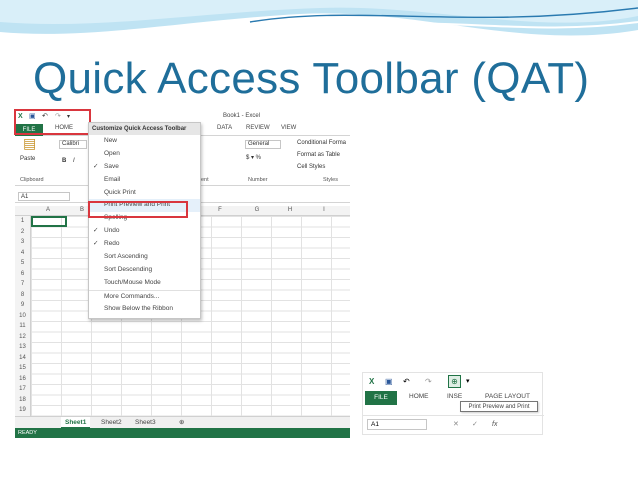 This screenshot has width=638, height=478. What do you see at coordinates (475, 425) in the screenshot?
I see `enter-icon: ✓` at bounding box center [475, 425].